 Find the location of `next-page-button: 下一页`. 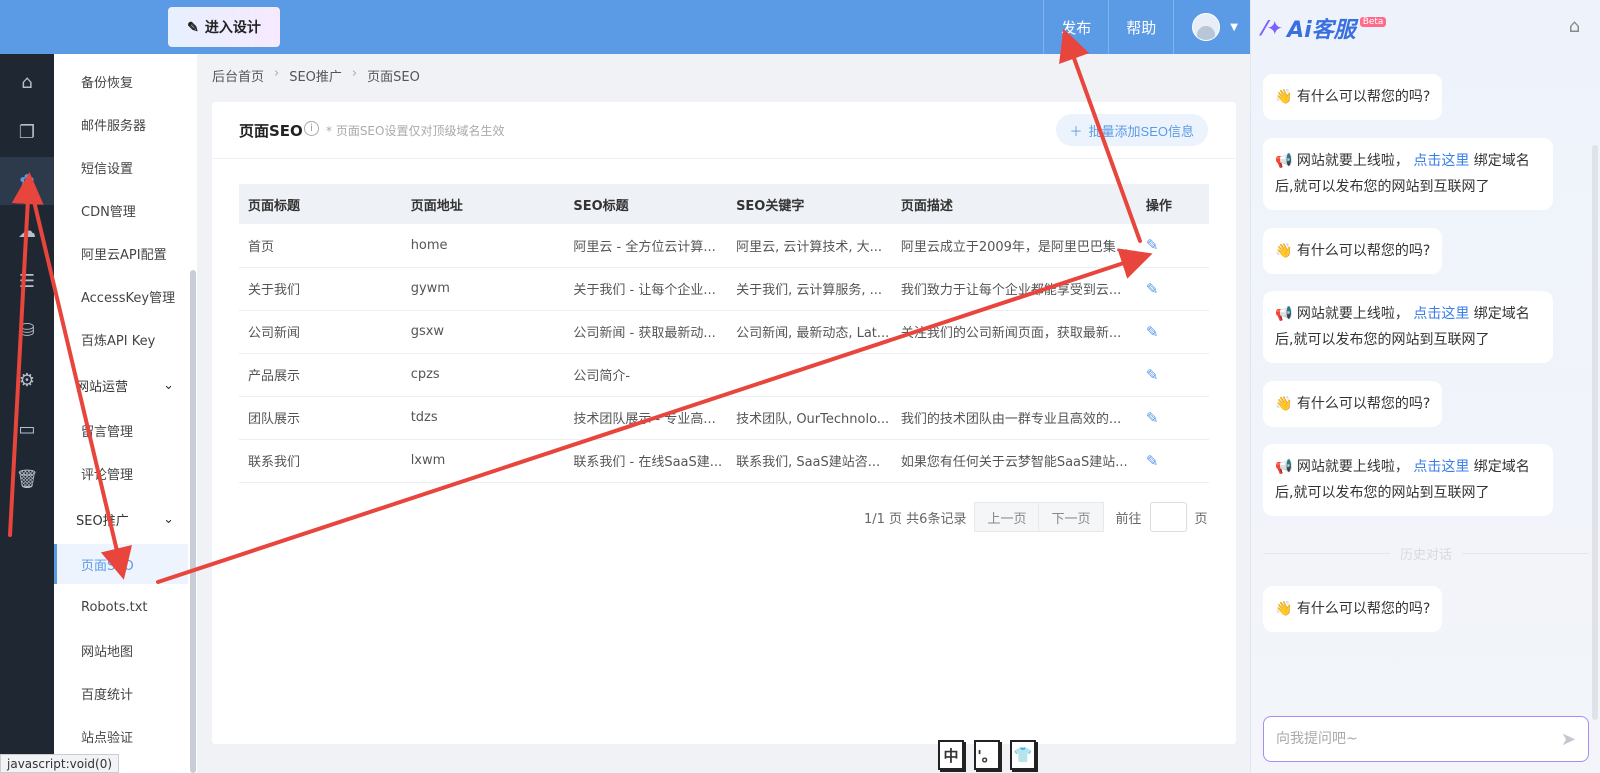

next-page-button: 下一页 is located at coordinates (1071, 517).